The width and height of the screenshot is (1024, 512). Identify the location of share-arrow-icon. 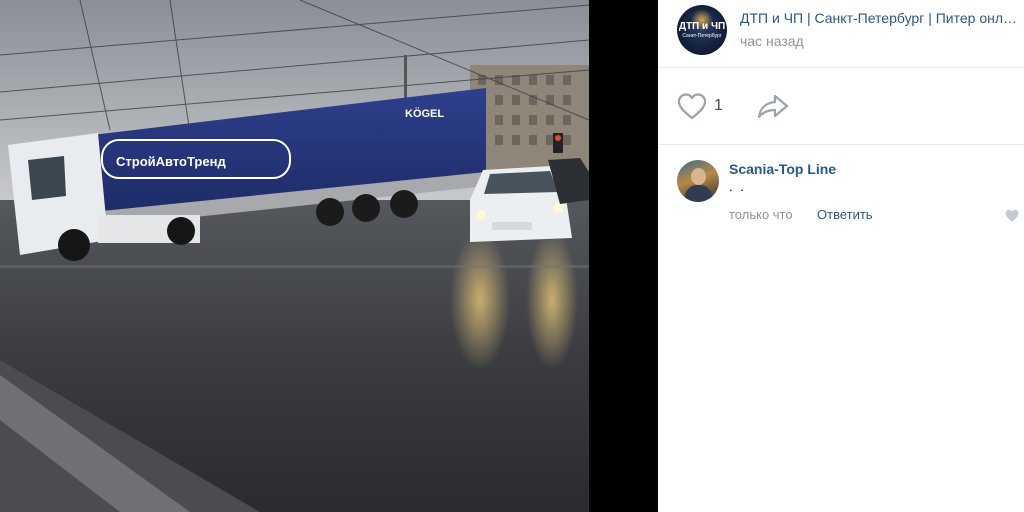
(773, 106).